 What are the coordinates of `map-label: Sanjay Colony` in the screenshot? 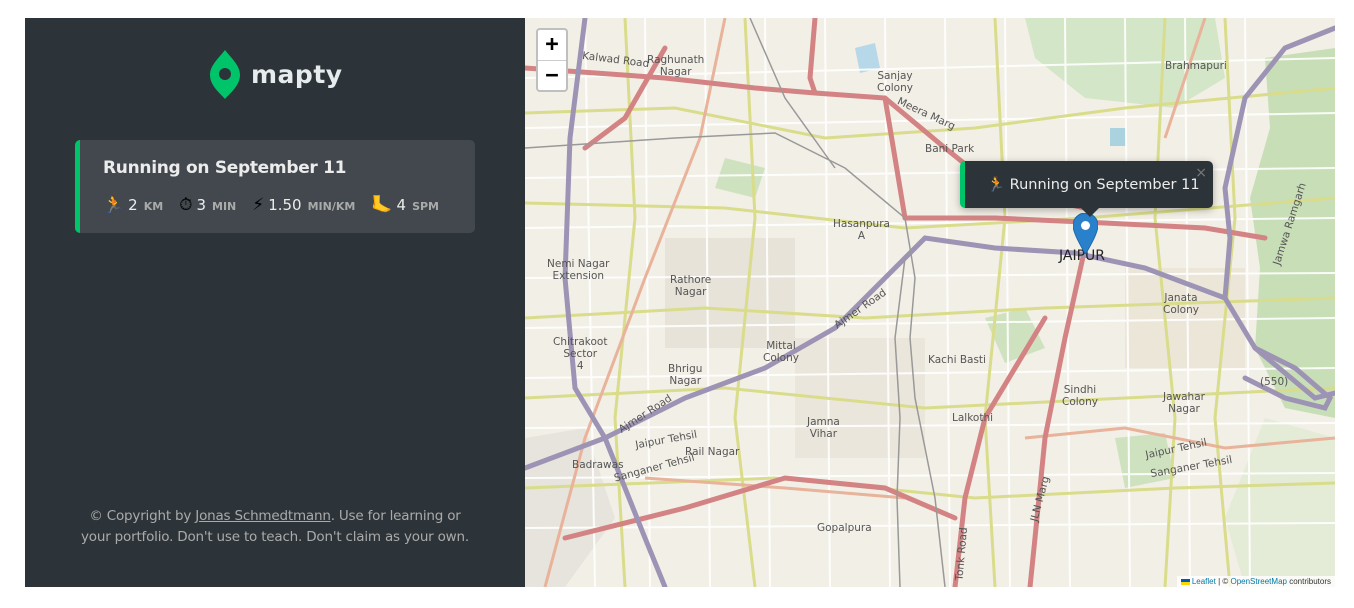 It's located at (895, 82).